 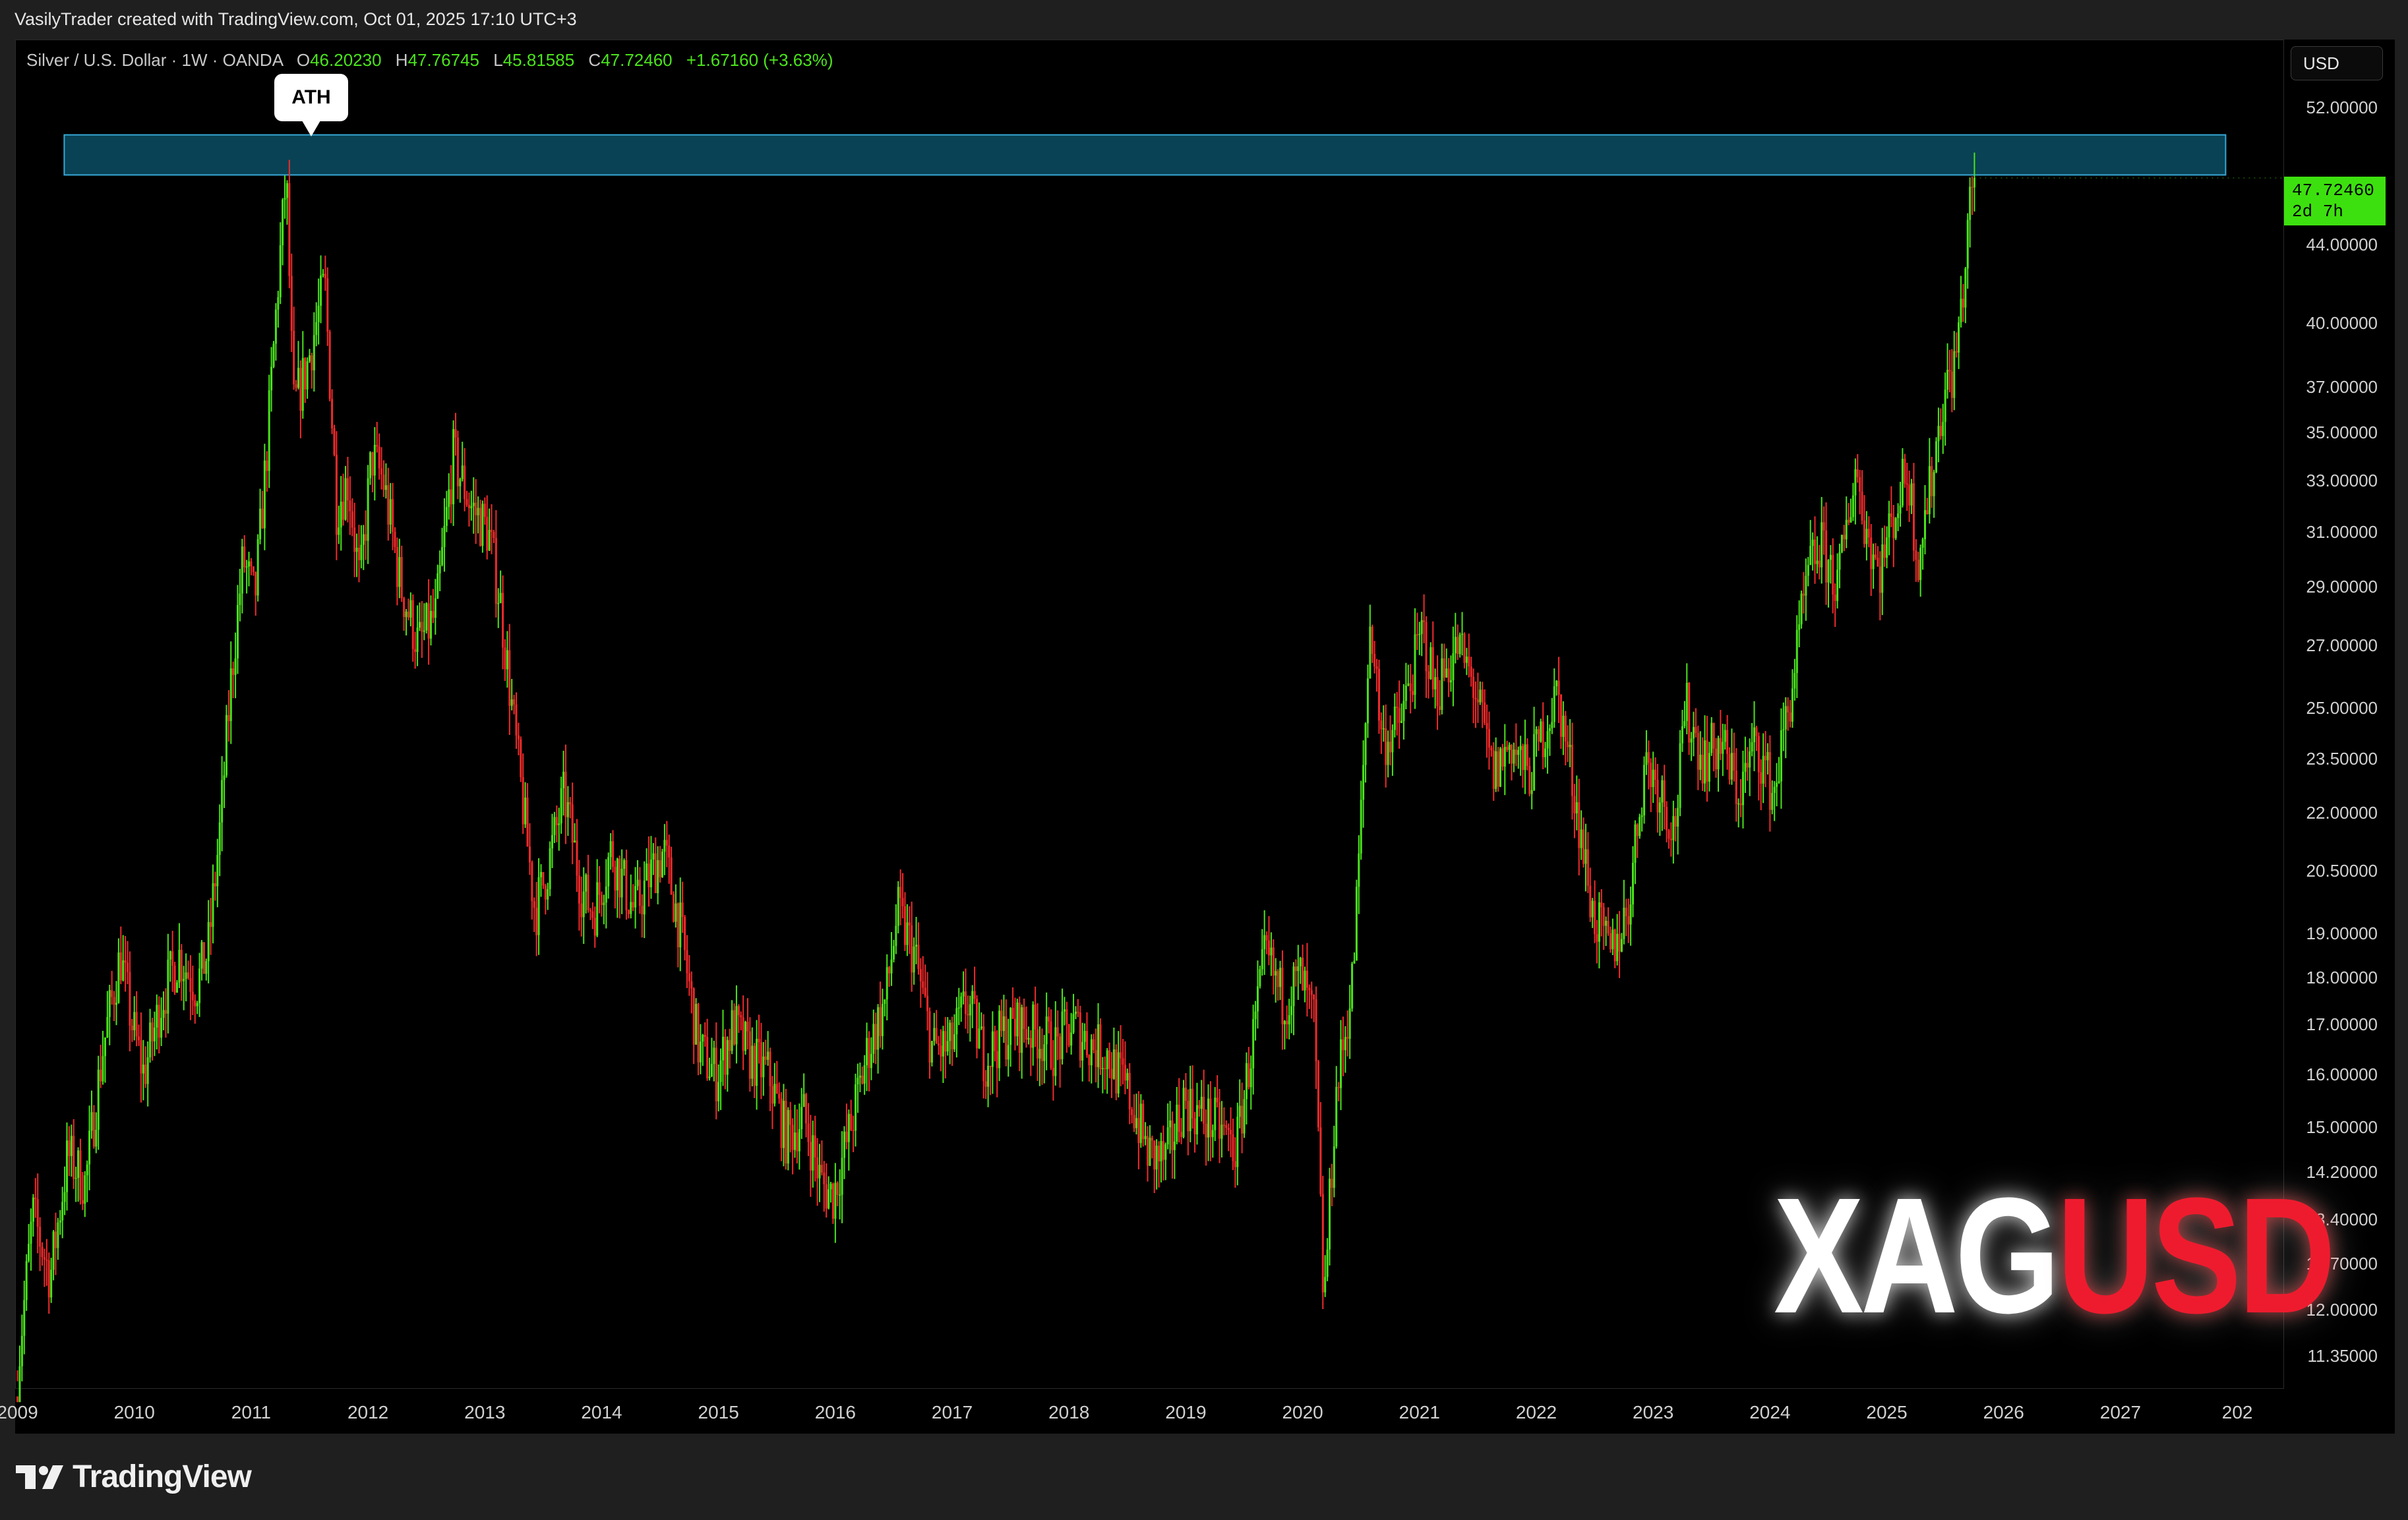 What do you see at coordinates (134, 1477) in the screenshot?
I see `tradingview-logo: TradingView` at bounding box center [134, 1477].